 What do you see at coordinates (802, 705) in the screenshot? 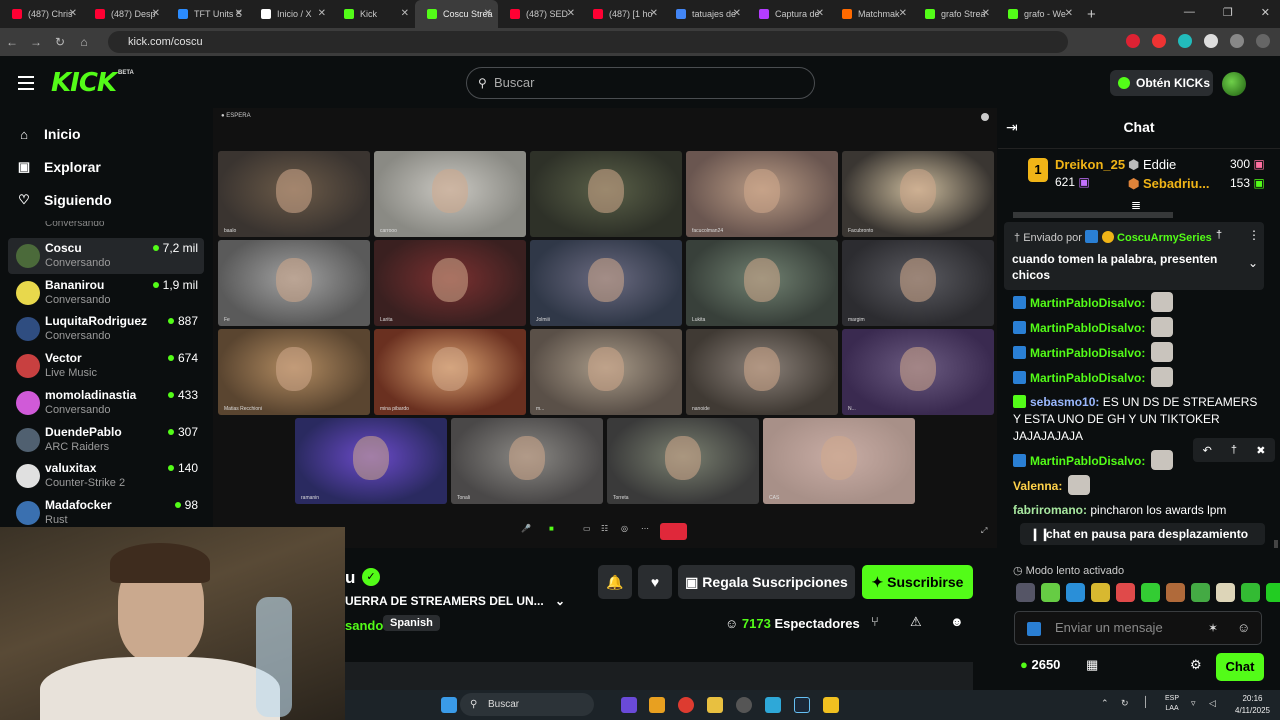
I see `steam-icon` at bounding box center [802, 705].